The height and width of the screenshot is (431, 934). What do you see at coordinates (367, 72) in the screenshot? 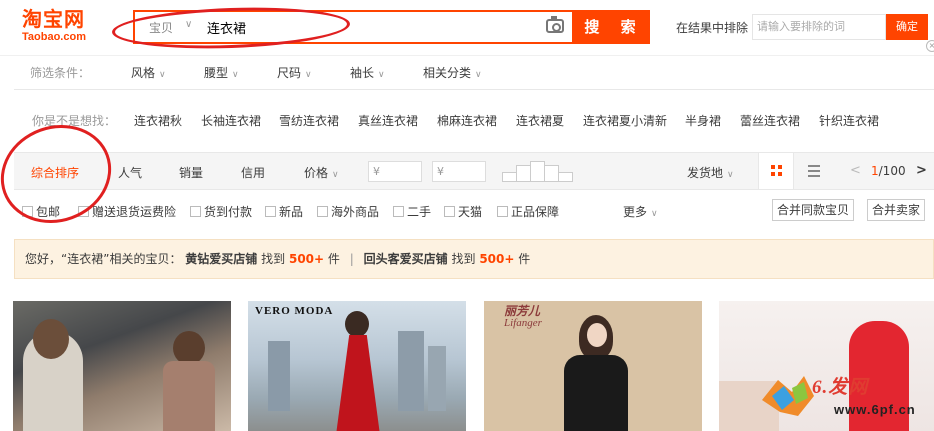
I see `filter-sleeve: 袖长 ∨` at bounding box center [367, 72].